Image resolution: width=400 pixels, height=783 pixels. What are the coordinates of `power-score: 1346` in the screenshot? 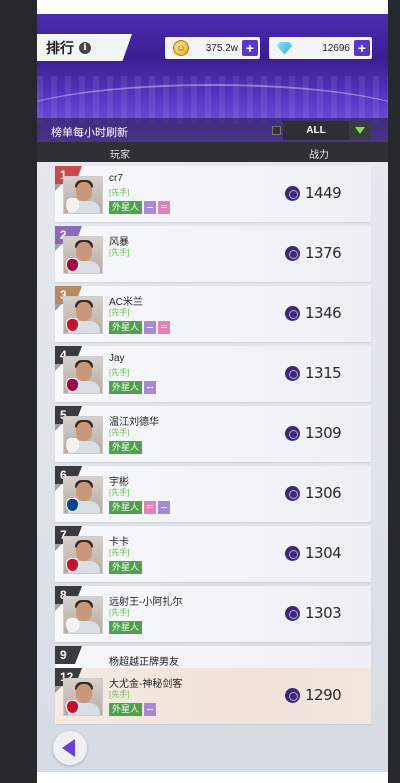 It's located at (313, 313).